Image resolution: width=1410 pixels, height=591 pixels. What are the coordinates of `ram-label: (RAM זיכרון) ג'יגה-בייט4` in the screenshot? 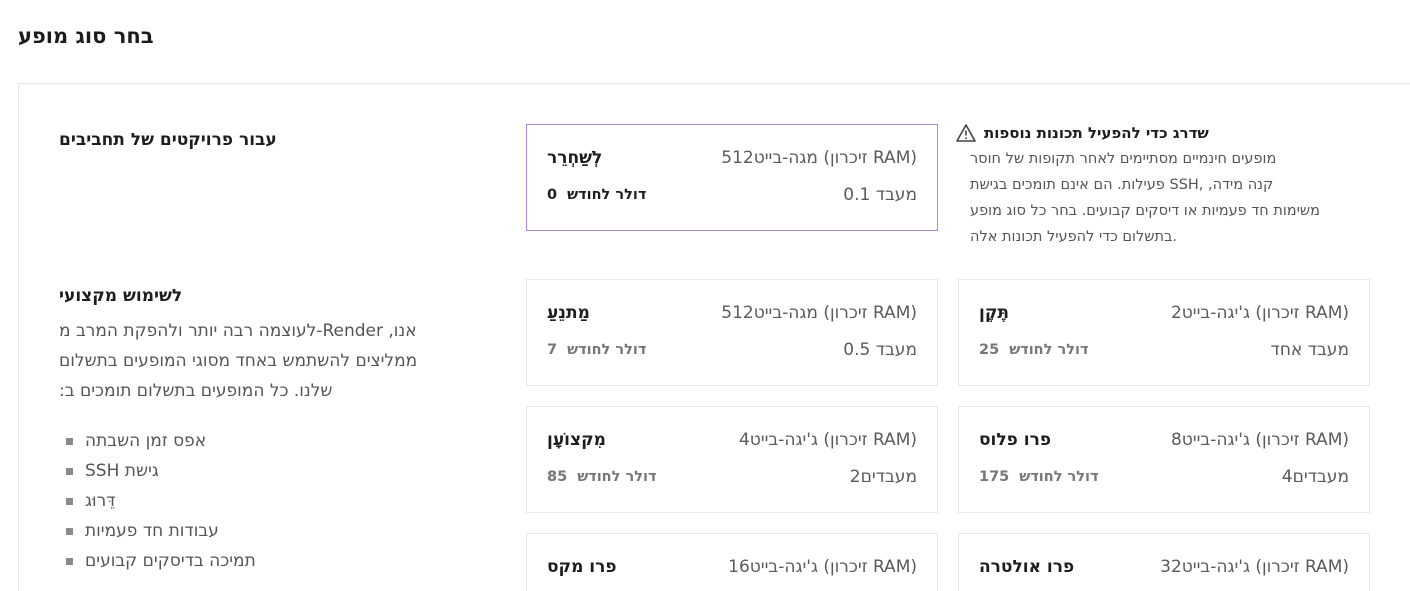 It's located at (827, 440).